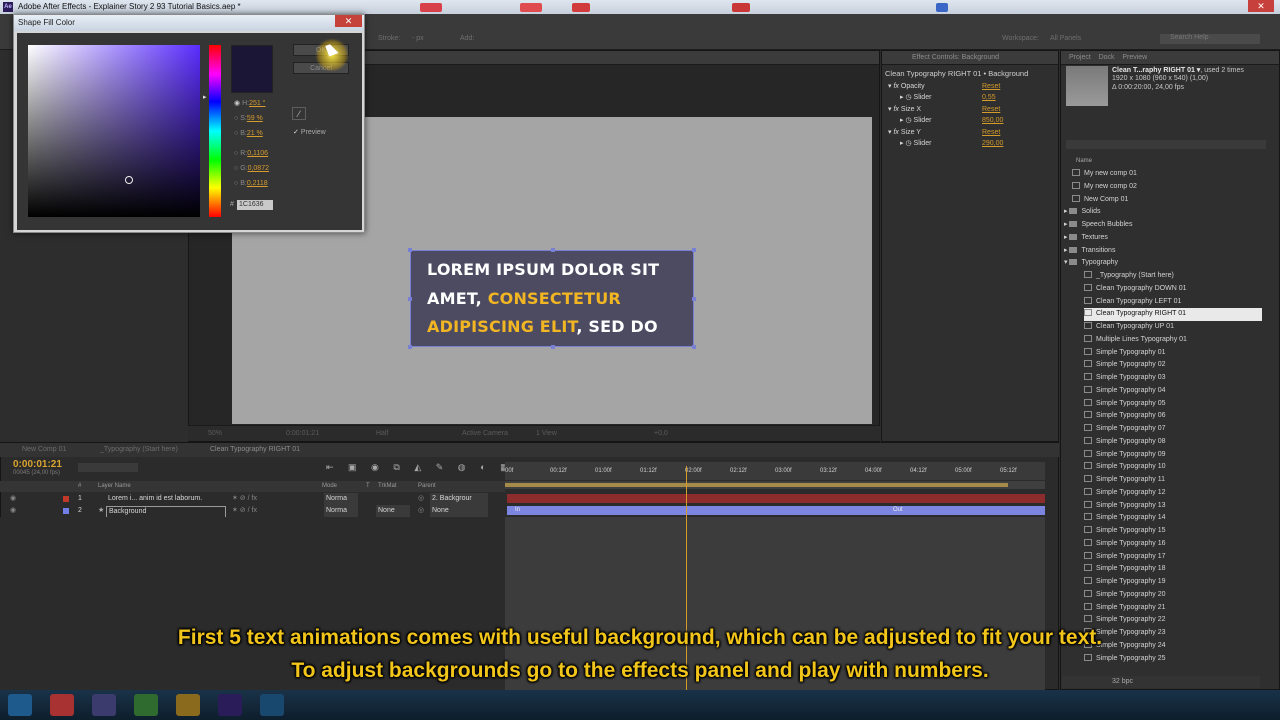 This screenshot has height=720, width=1280. I want to click on project-comp-item: Simple Typography 15, so click(1173, 531).